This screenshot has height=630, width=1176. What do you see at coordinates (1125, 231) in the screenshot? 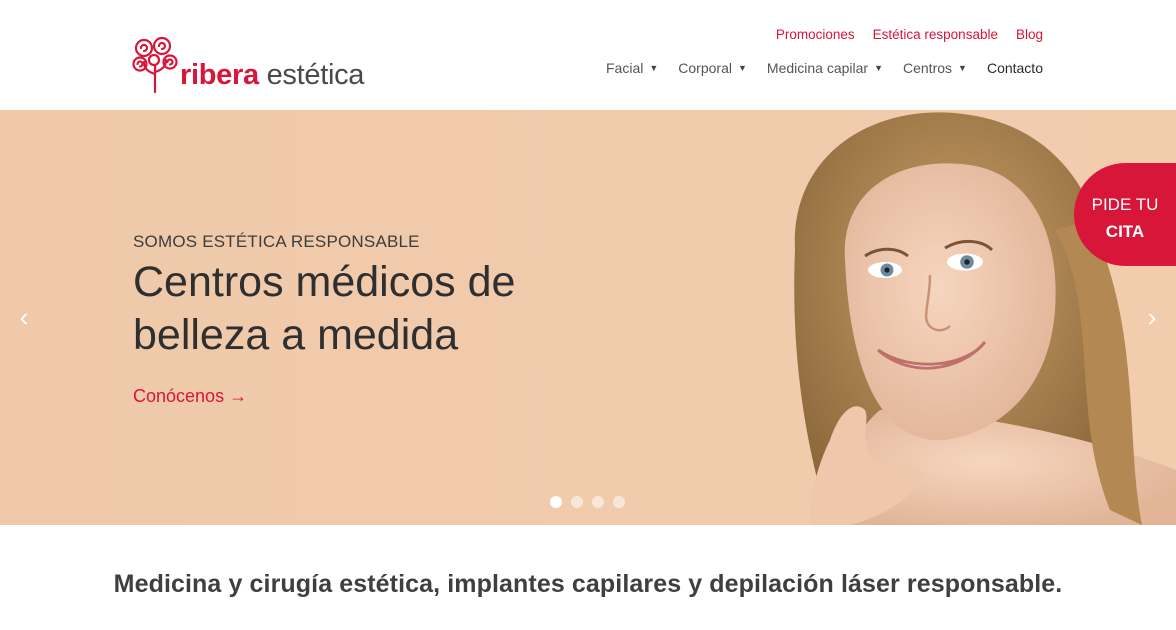
I see `badge-line-2: CITA` at bounding box center [1125, 231].